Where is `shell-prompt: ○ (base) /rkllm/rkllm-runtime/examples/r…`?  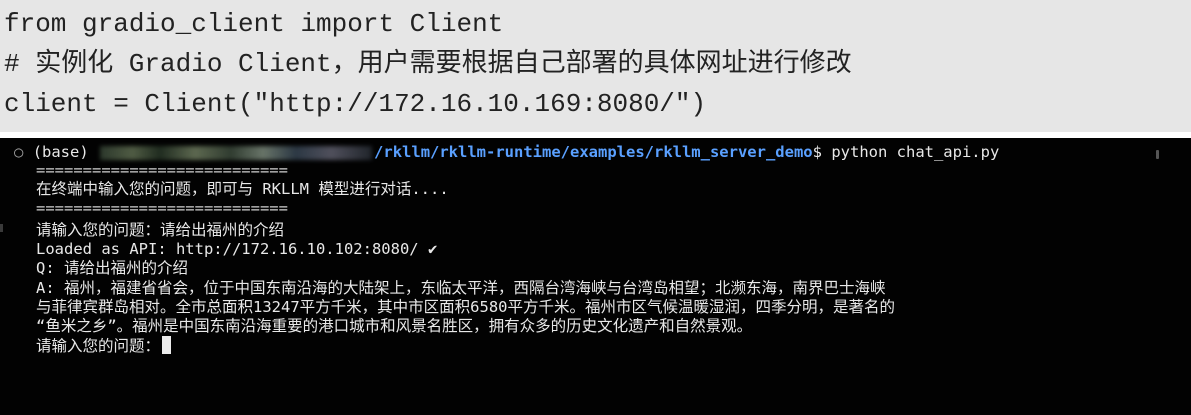
shell-prompt: ○ (base) /rkllm/rkllm-runtime/examples/r… is located at coordinates (506, 152).